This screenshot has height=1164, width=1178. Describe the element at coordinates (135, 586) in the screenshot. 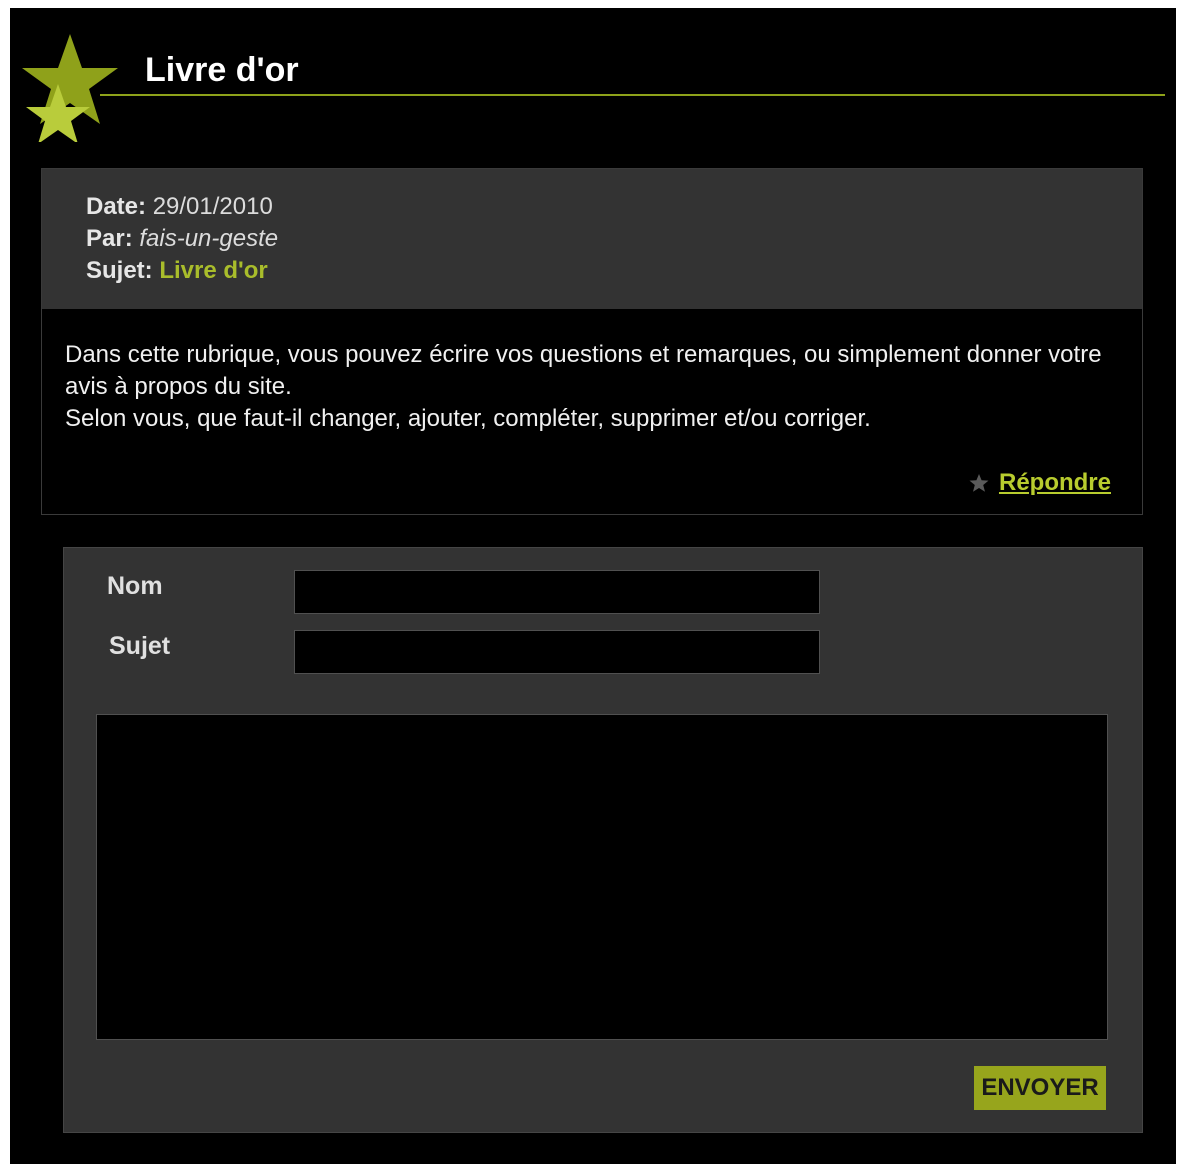

I see `name-label: Nom` at that location.